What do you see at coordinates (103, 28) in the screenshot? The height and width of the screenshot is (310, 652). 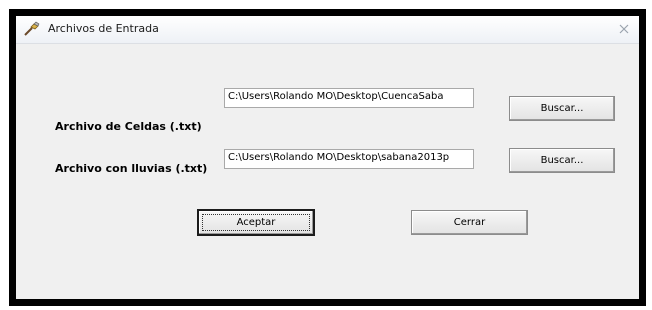 I see `window-title: Archivos de Entrada` at bounding box center [103, 28].